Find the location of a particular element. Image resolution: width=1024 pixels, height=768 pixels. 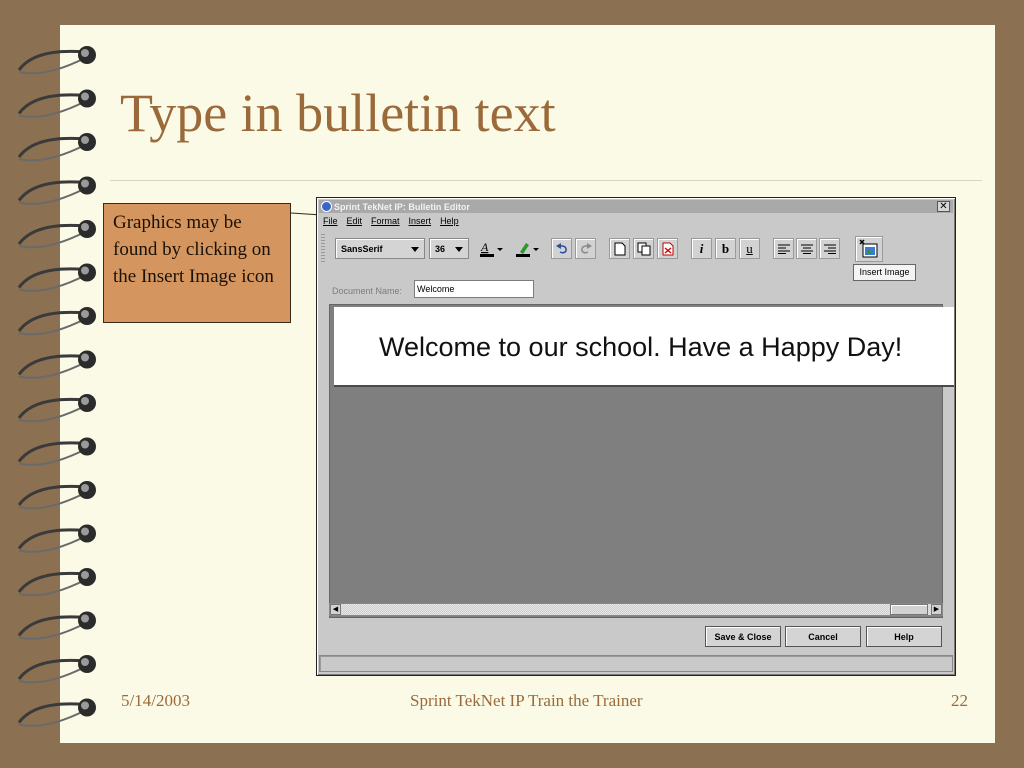

align-right-icon is located at coordinates (829, 249).